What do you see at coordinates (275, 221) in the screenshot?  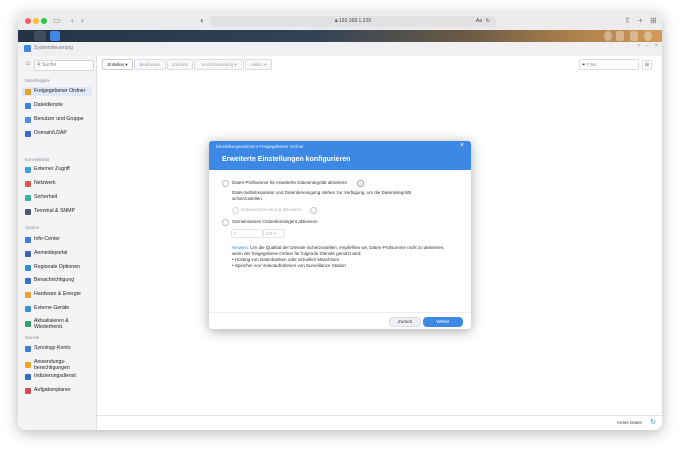 I see `quota-label: Gemeinsames Ordnerkontingent aktivieren` at bounding box center [275, 221].